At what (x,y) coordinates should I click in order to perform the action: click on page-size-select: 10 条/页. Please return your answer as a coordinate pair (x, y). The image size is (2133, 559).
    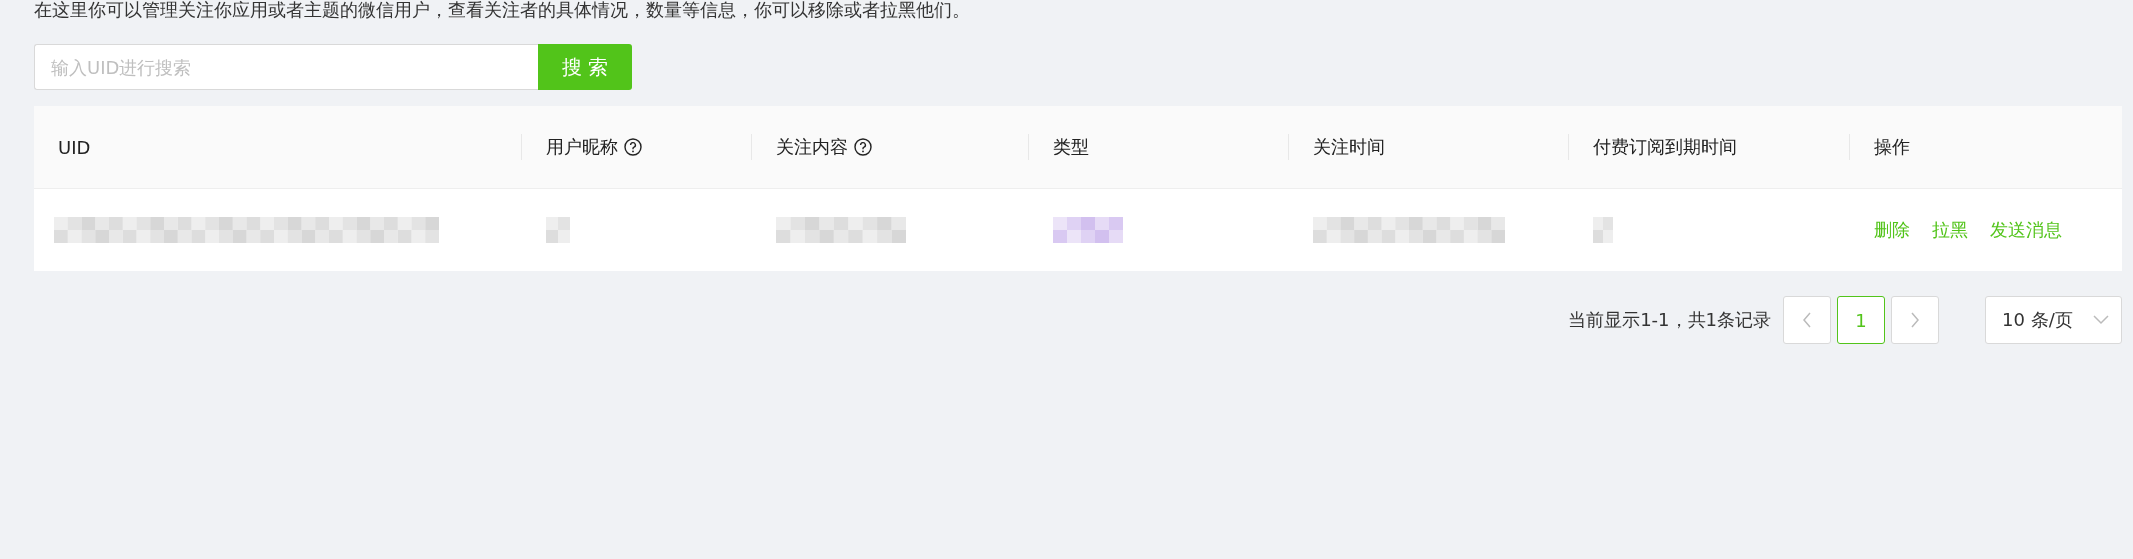
    Looking at the image, I should click on (2053, 320).